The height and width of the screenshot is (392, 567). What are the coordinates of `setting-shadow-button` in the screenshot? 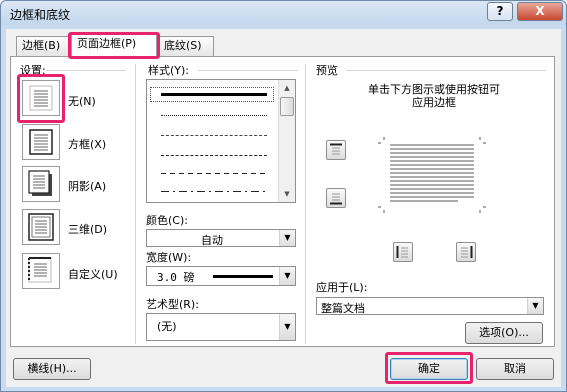 It's located at (41, 184).